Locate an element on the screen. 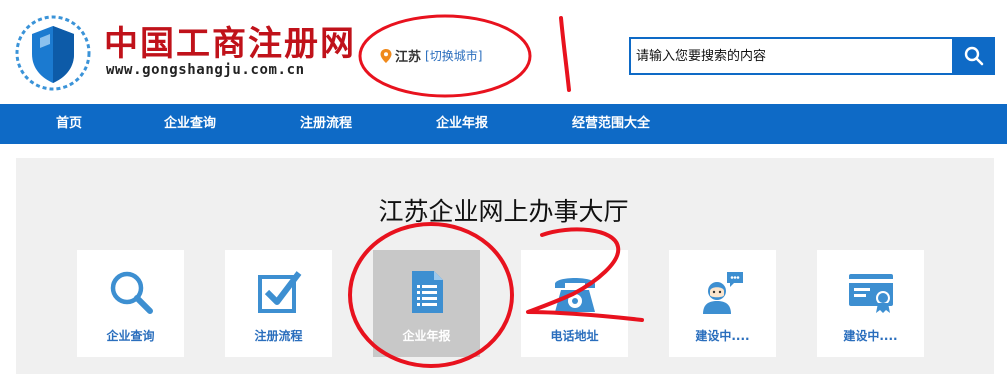  site-logo-url: www.gongshangju.com.cn is located at coordinates (205, 70).